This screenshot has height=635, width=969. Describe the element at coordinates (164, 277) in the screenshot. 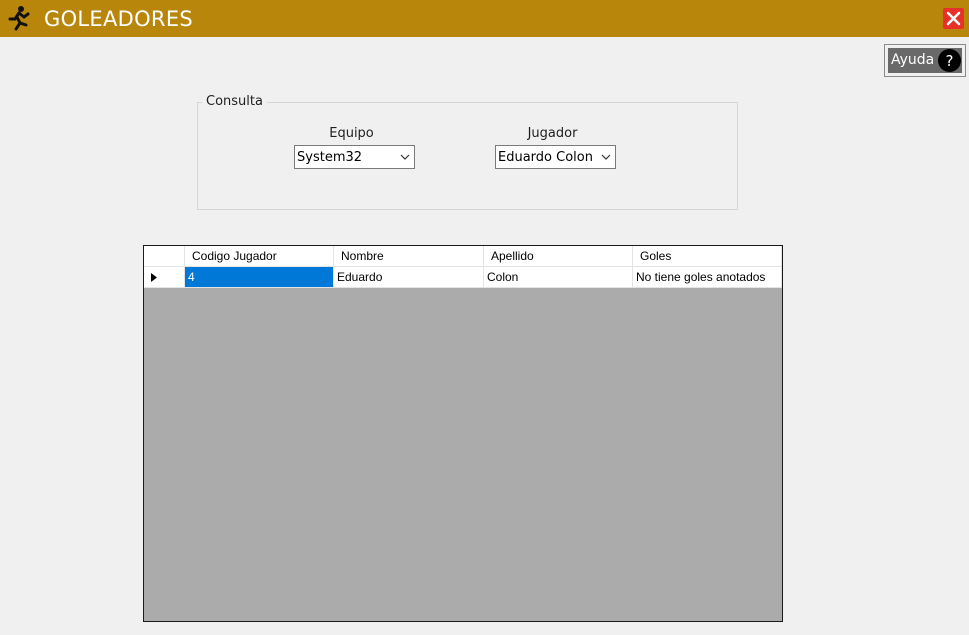

I see `row-header` at that location.